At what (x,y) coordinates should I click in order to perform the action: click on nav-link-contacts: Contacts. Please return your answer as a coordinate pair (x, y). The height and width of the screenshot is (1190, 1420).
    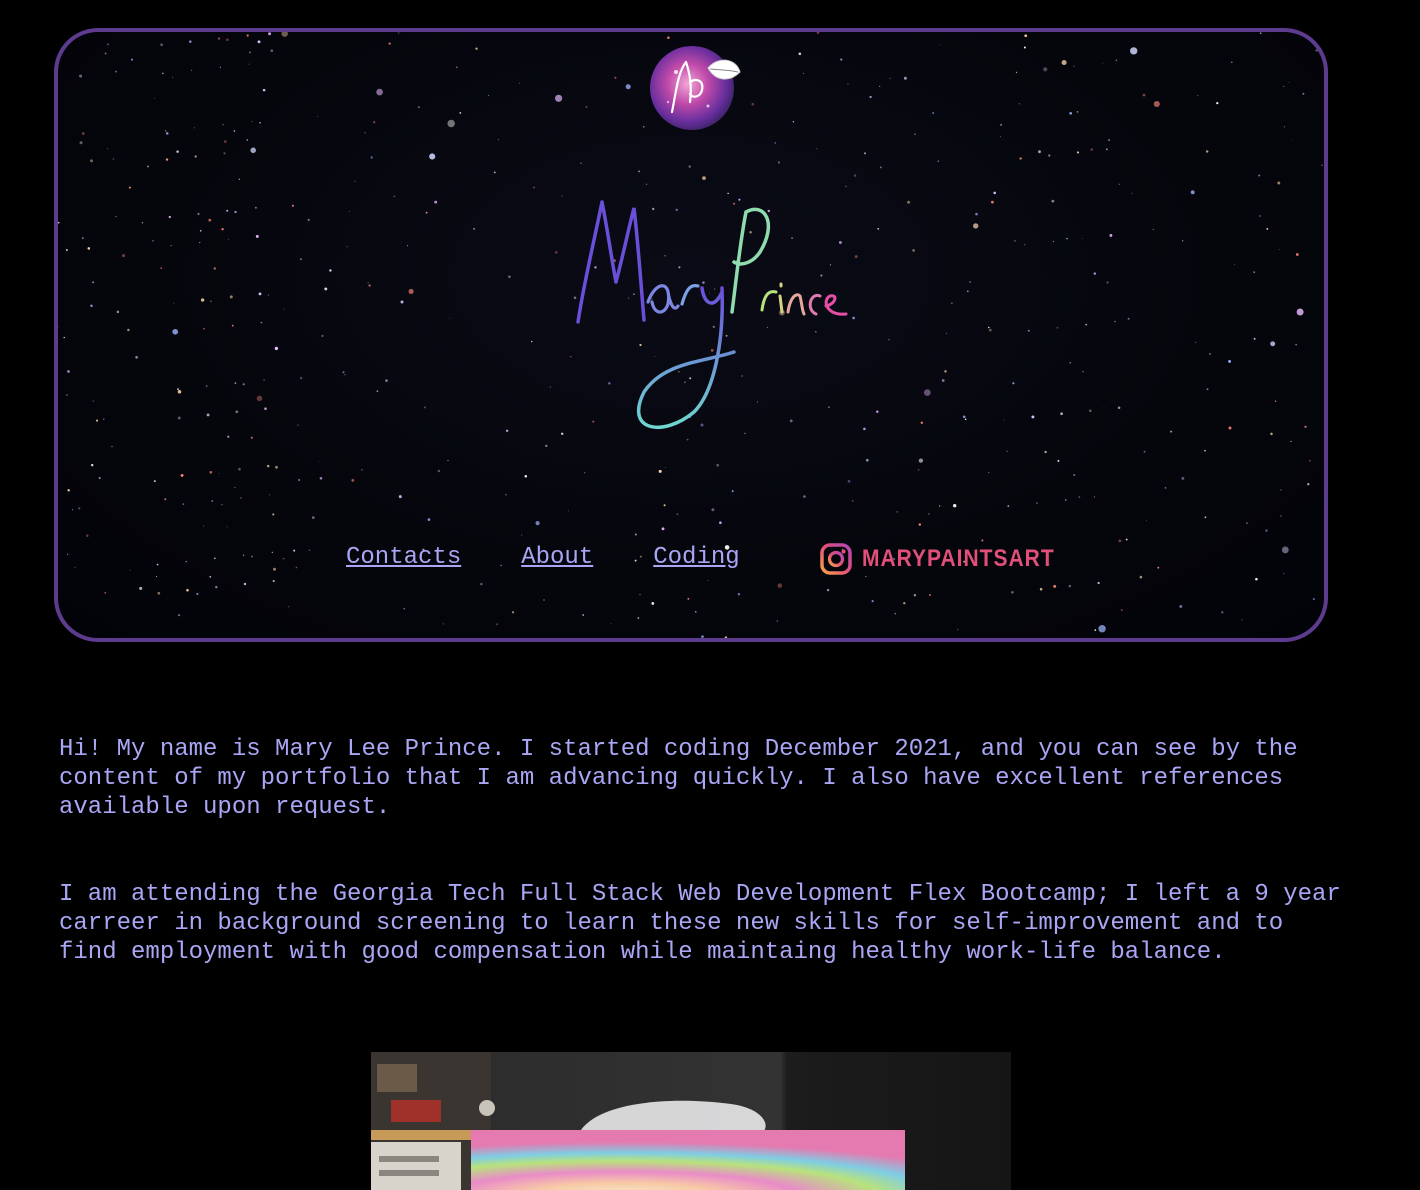
    Looking at the image, I should click on (403, 557).